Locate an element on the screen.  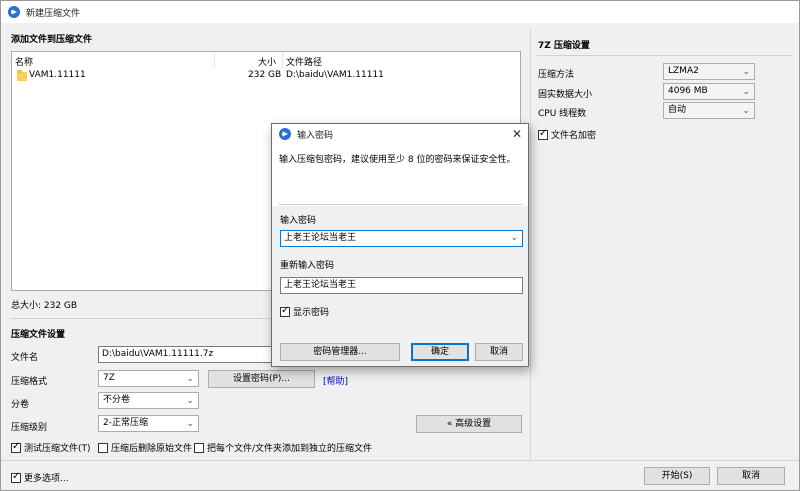
format-value: 7Z is located at coordinates (109, 378).